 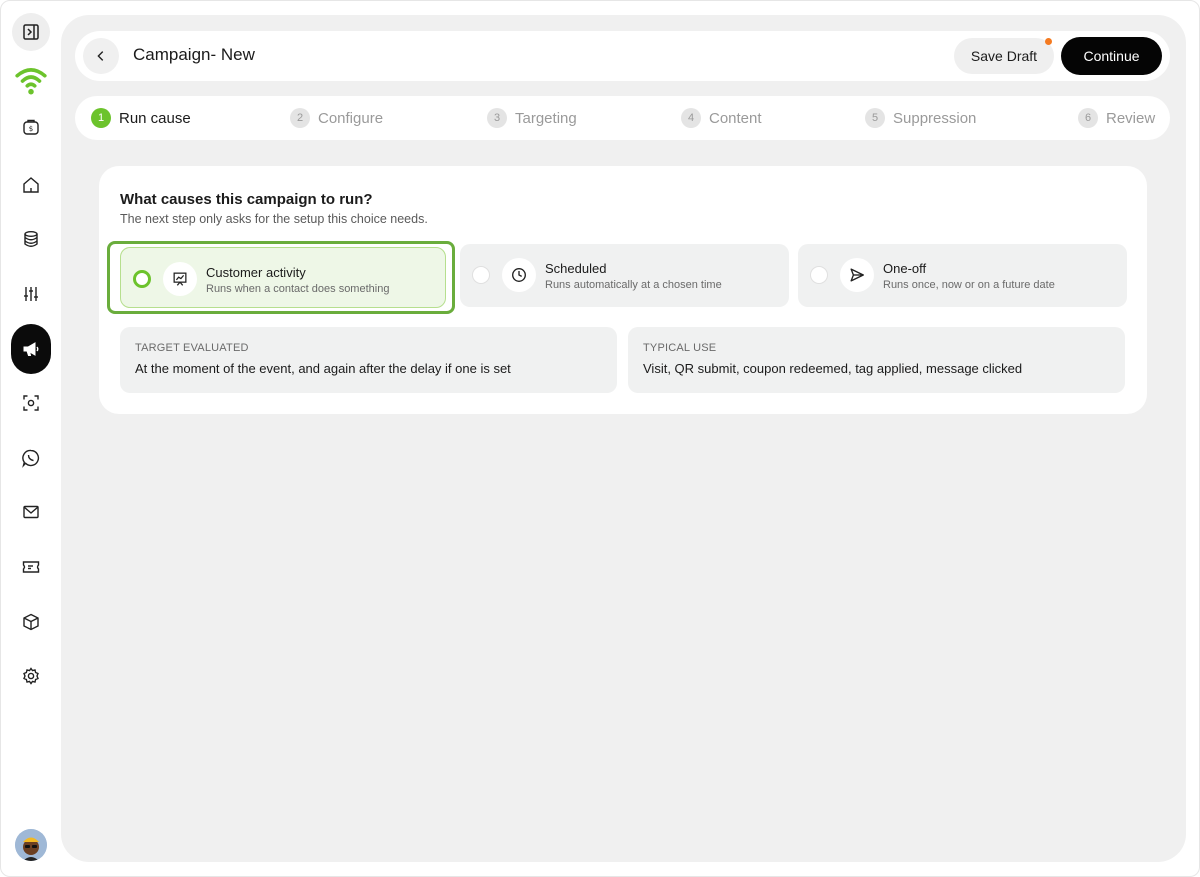 I want to click on step-number: 3, so click(x=497, y=118).